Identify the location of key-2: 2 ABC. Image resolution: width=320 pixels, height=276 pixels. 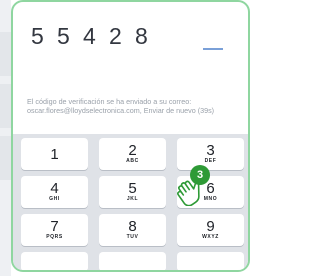
(132, 154).